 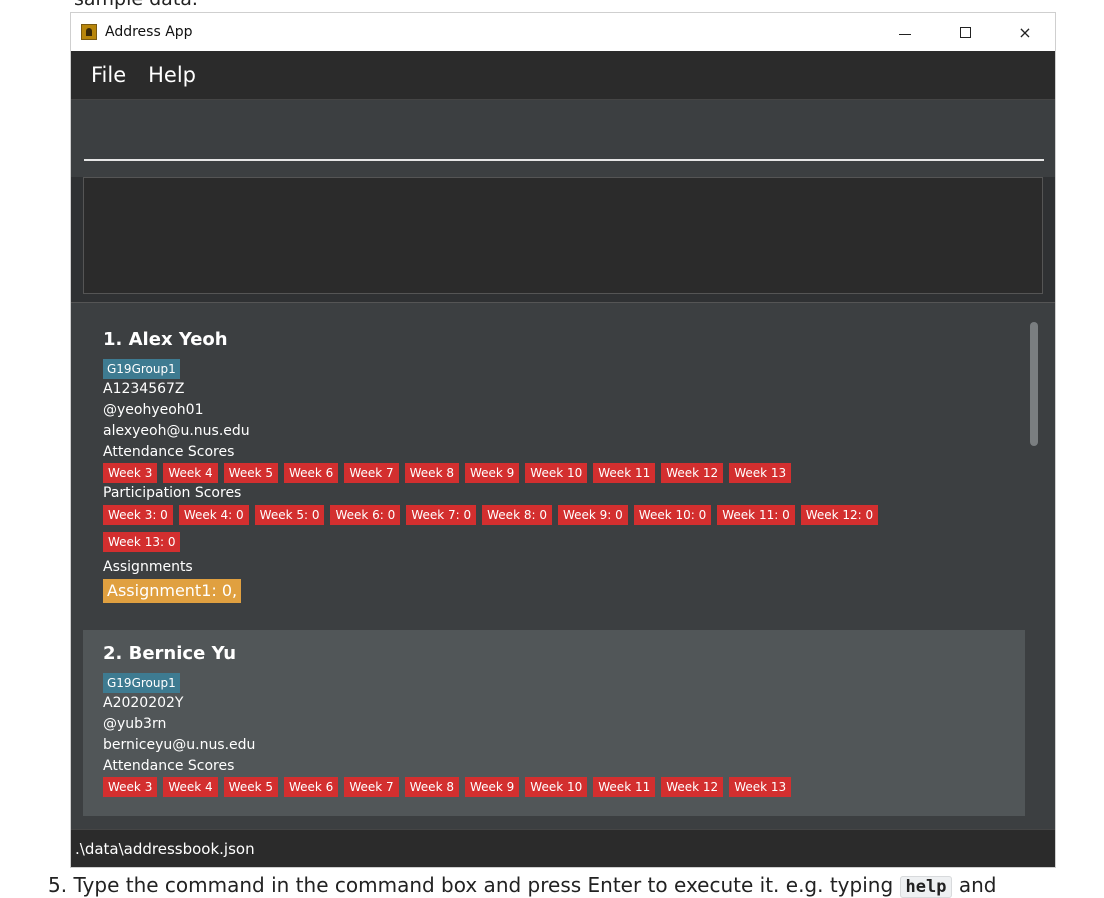 I want to click on telegram-handle: @yeohyeoh01, so click(x=153, y=410).